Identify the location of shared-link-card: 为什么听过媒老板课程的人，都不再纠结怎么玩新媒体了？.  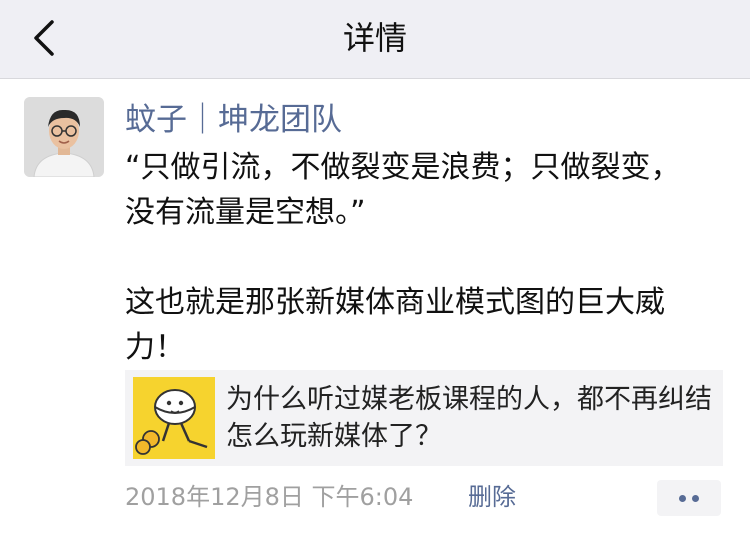
(424, 418).